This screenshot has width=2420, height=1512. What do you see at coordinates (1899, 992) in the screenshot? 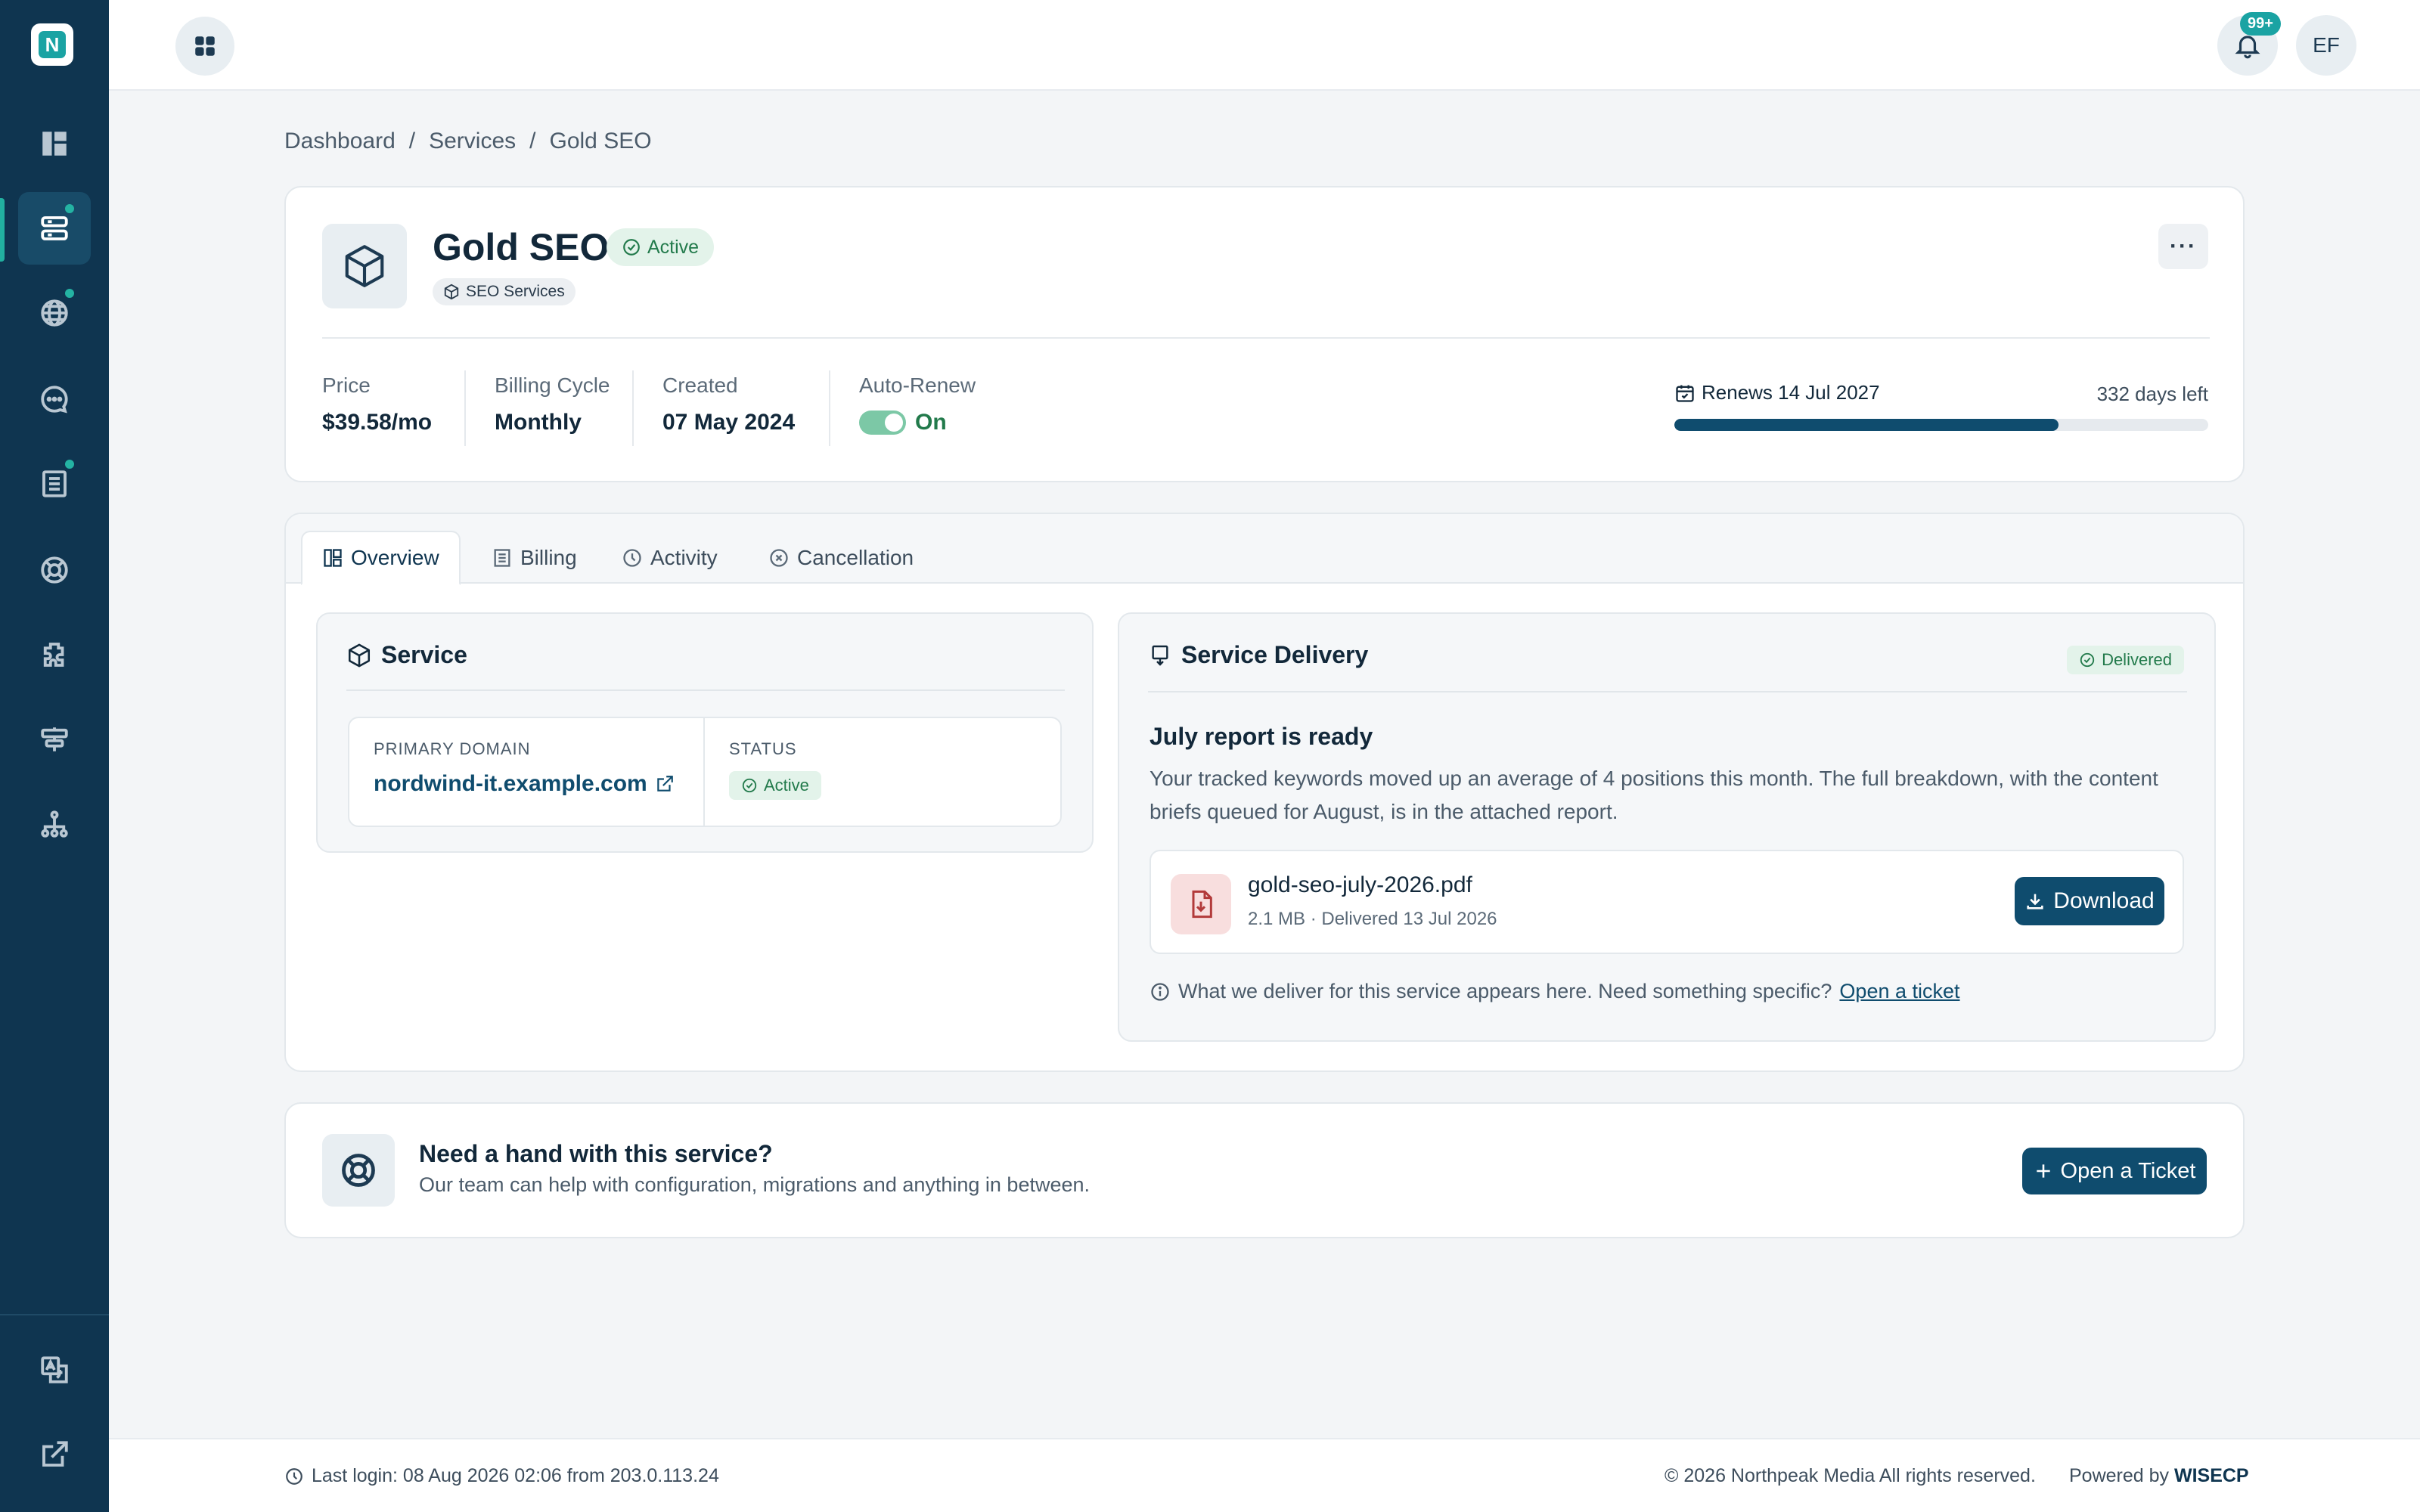
I see `open-ticket-link: Open a ticket` at bounding box center [1899, 992].